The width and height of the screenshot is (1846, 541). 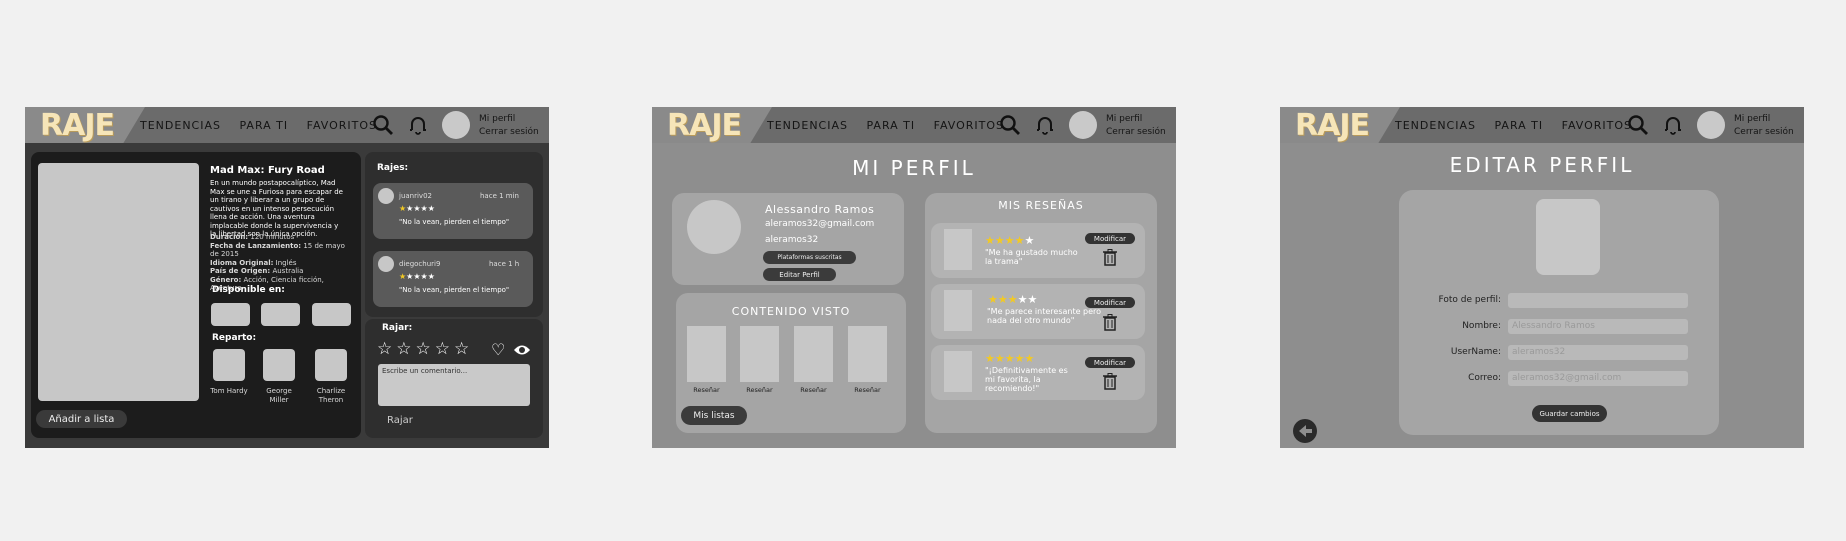 I want to click on rajar-heading: Rajar:, so click(x=397, y=328).